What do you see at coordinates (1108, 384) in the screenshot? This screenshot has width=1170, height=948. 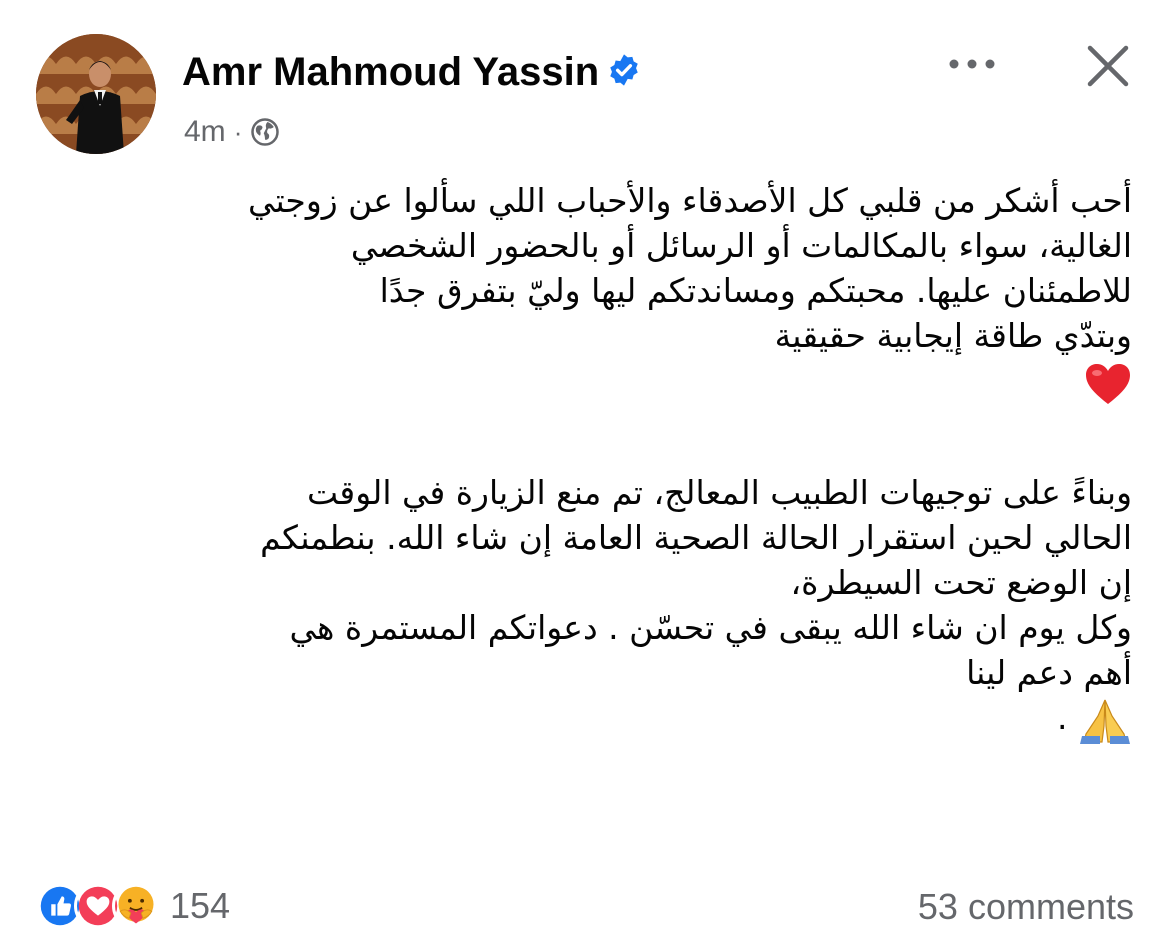 I see `red-heart-icon` at bounding box center [1108, 384].